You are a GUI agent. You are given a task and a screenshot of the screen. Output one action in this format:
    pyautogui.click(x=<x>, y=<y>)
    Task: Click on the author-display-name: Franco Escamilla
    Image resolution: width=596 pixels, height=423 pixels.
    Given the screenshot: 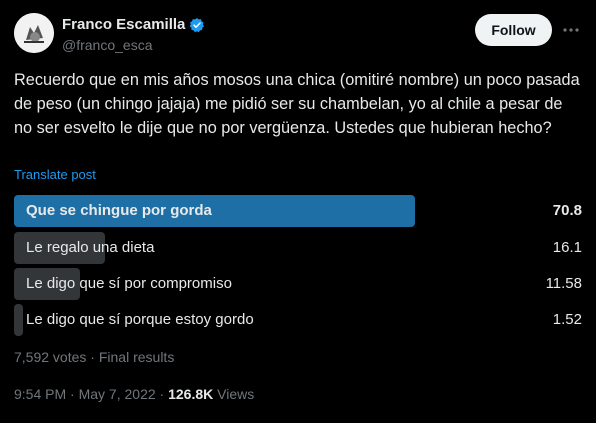 What is the action you would take?
    pyautogui.click(x=123, y=24)
    